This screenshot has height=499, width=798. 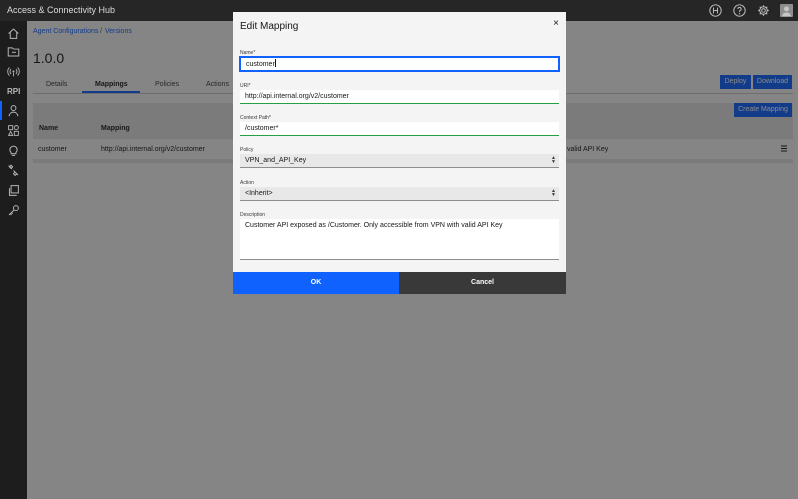 What do you see at coordinates (13, 170) in the screenshot?
I see `wrench-icon` at bounding box center [13, 170].